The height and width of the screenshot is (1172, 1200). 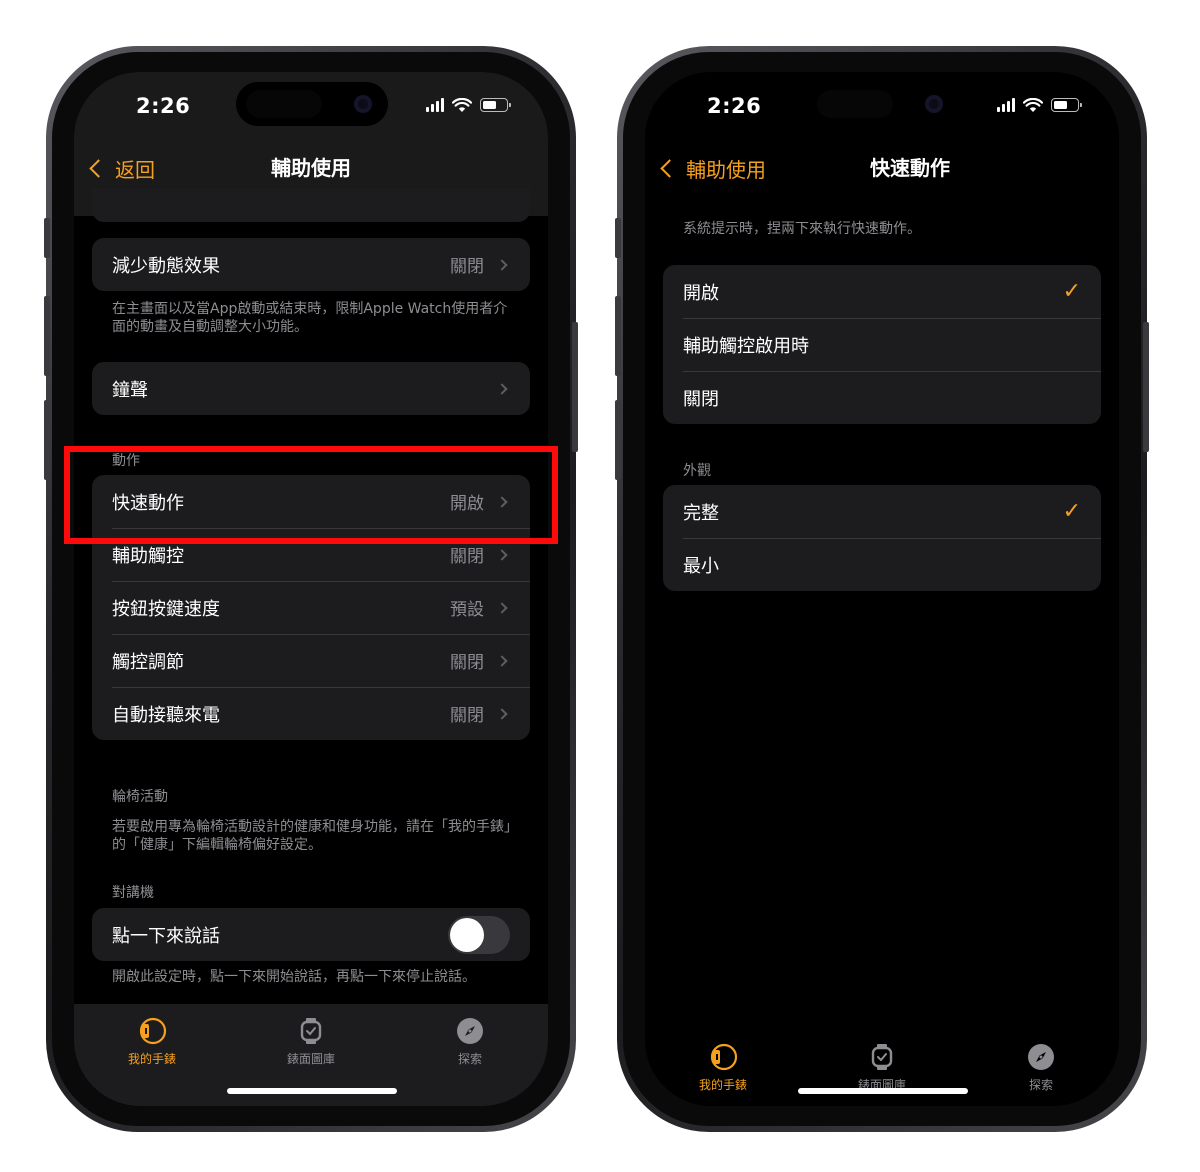 What do you see at coordinates (882, 397) in the screenshot?
I see `option-off-row: 關閉` at bounding box center [882, 397].